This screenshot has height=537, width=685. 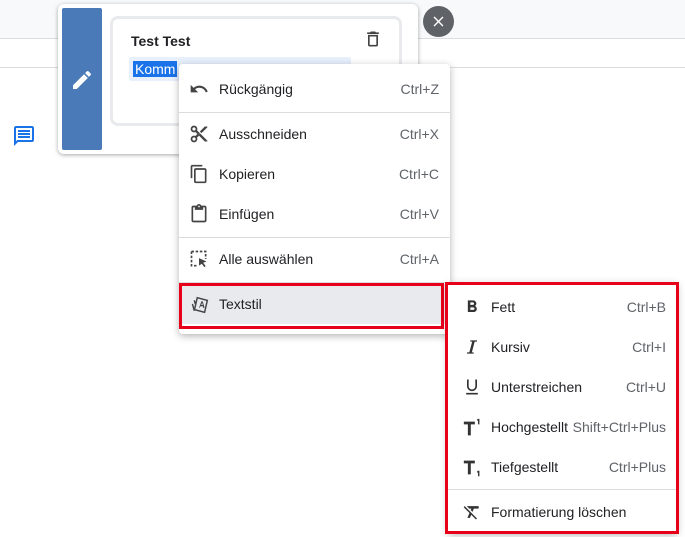 I want to click on close-button, so click(x=438, y=21).